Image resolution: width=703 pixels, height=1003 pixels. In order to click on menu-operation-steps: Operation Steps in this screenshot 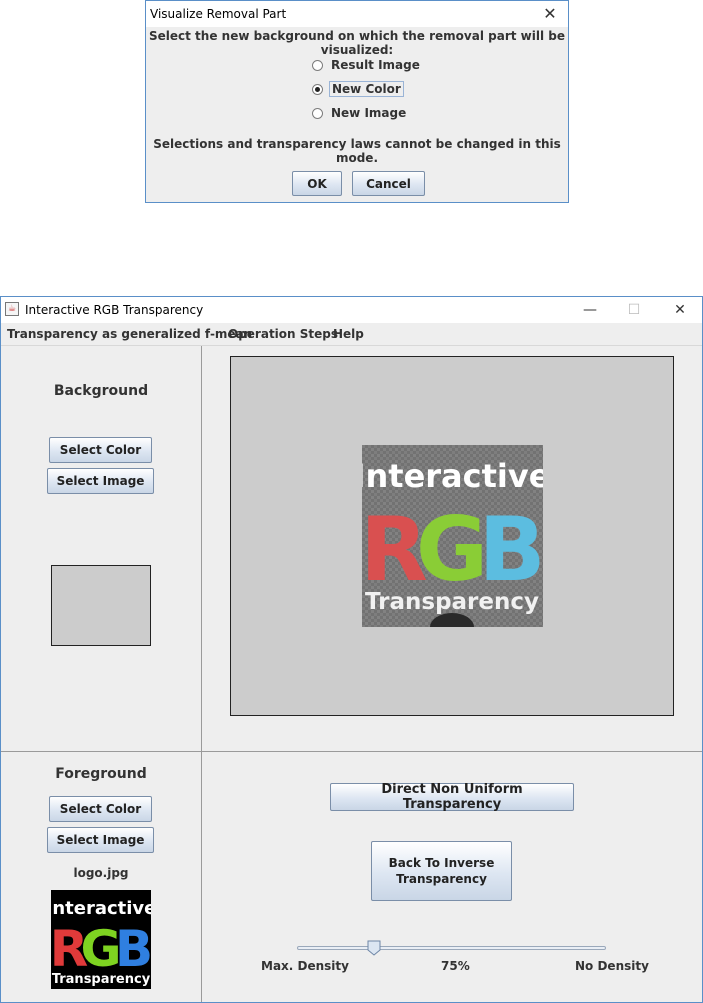, I will do `click(283, 334)`.